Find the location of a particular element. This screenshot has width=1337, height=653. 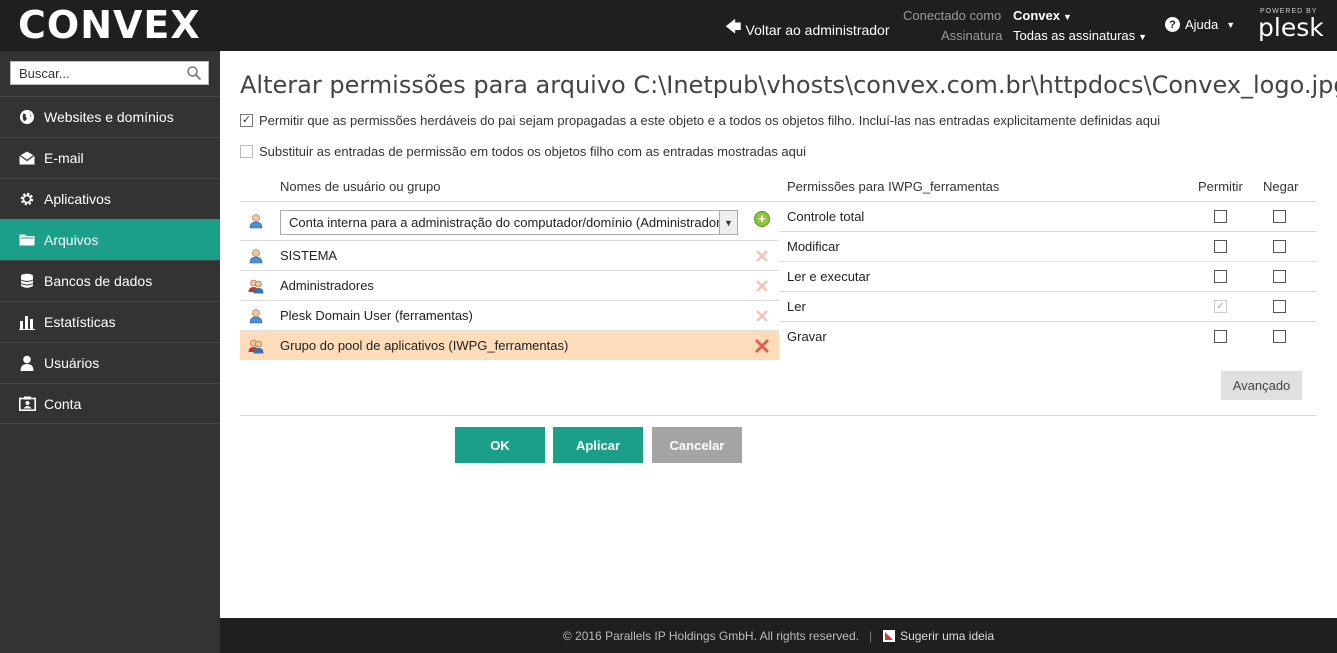

help-icon: ? is located at coordinates (1172, 24).